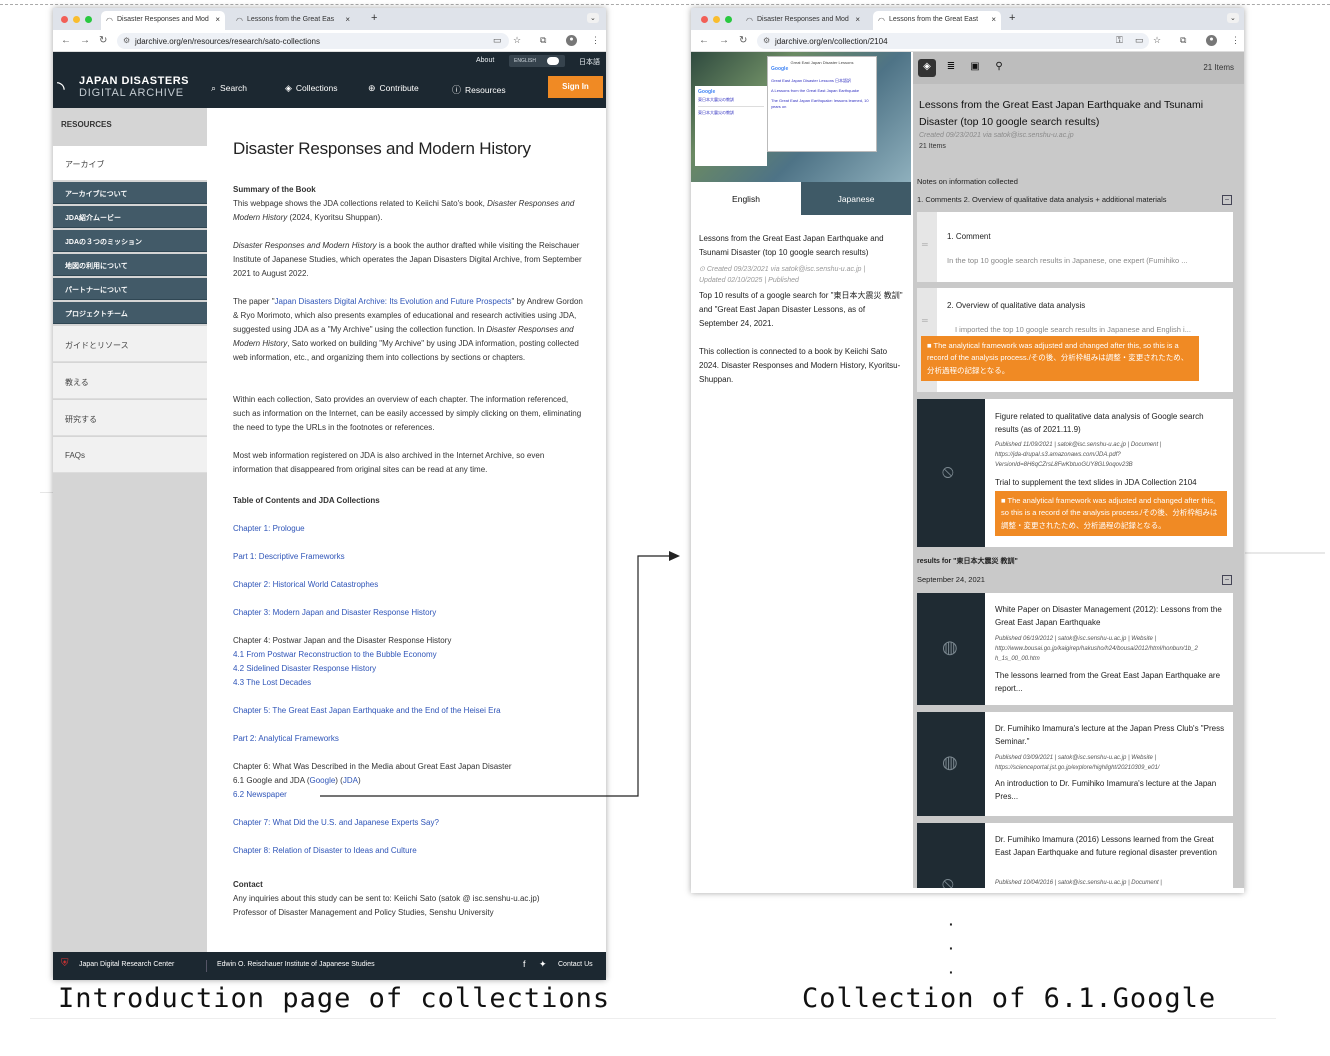 This screenshot has width=1330, height=1056. What do you see at coordinates (130, 344) in the screenshot?
I see `sidebar-item-guides: ガイドとリソース` at bounding box center [130, 344].